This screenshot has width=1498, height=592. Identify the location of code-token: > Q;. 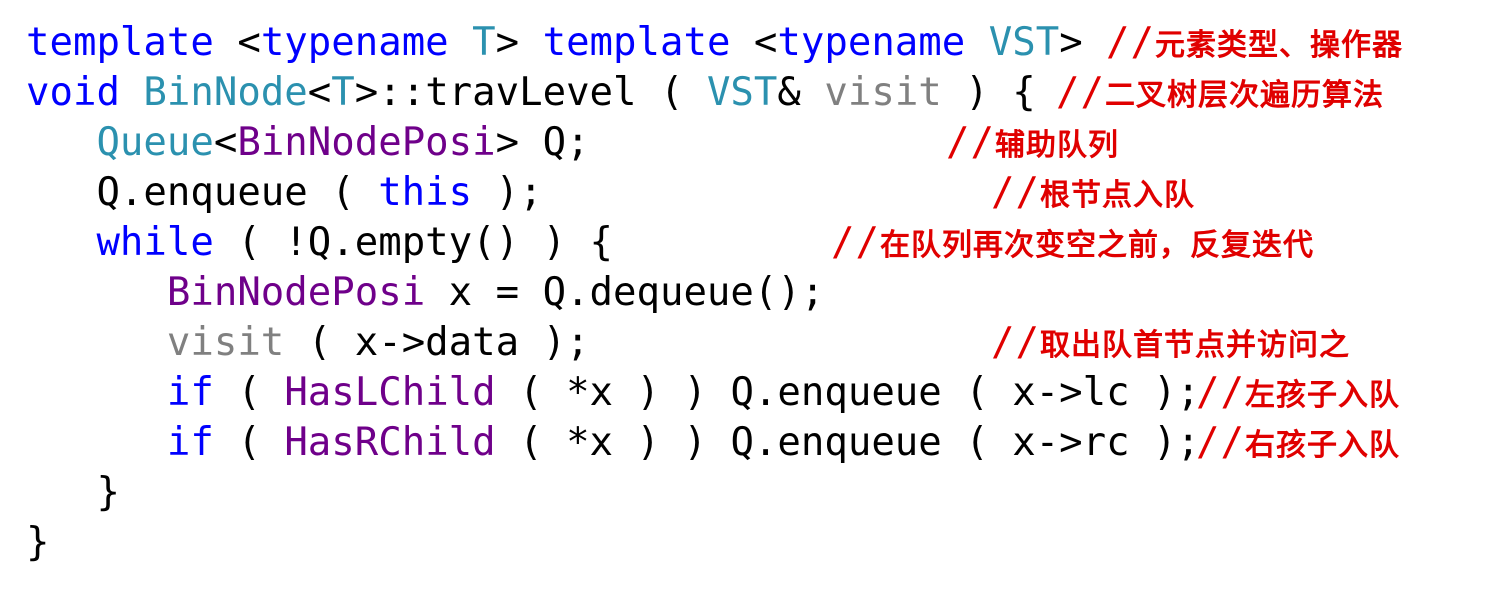
(542, 142).